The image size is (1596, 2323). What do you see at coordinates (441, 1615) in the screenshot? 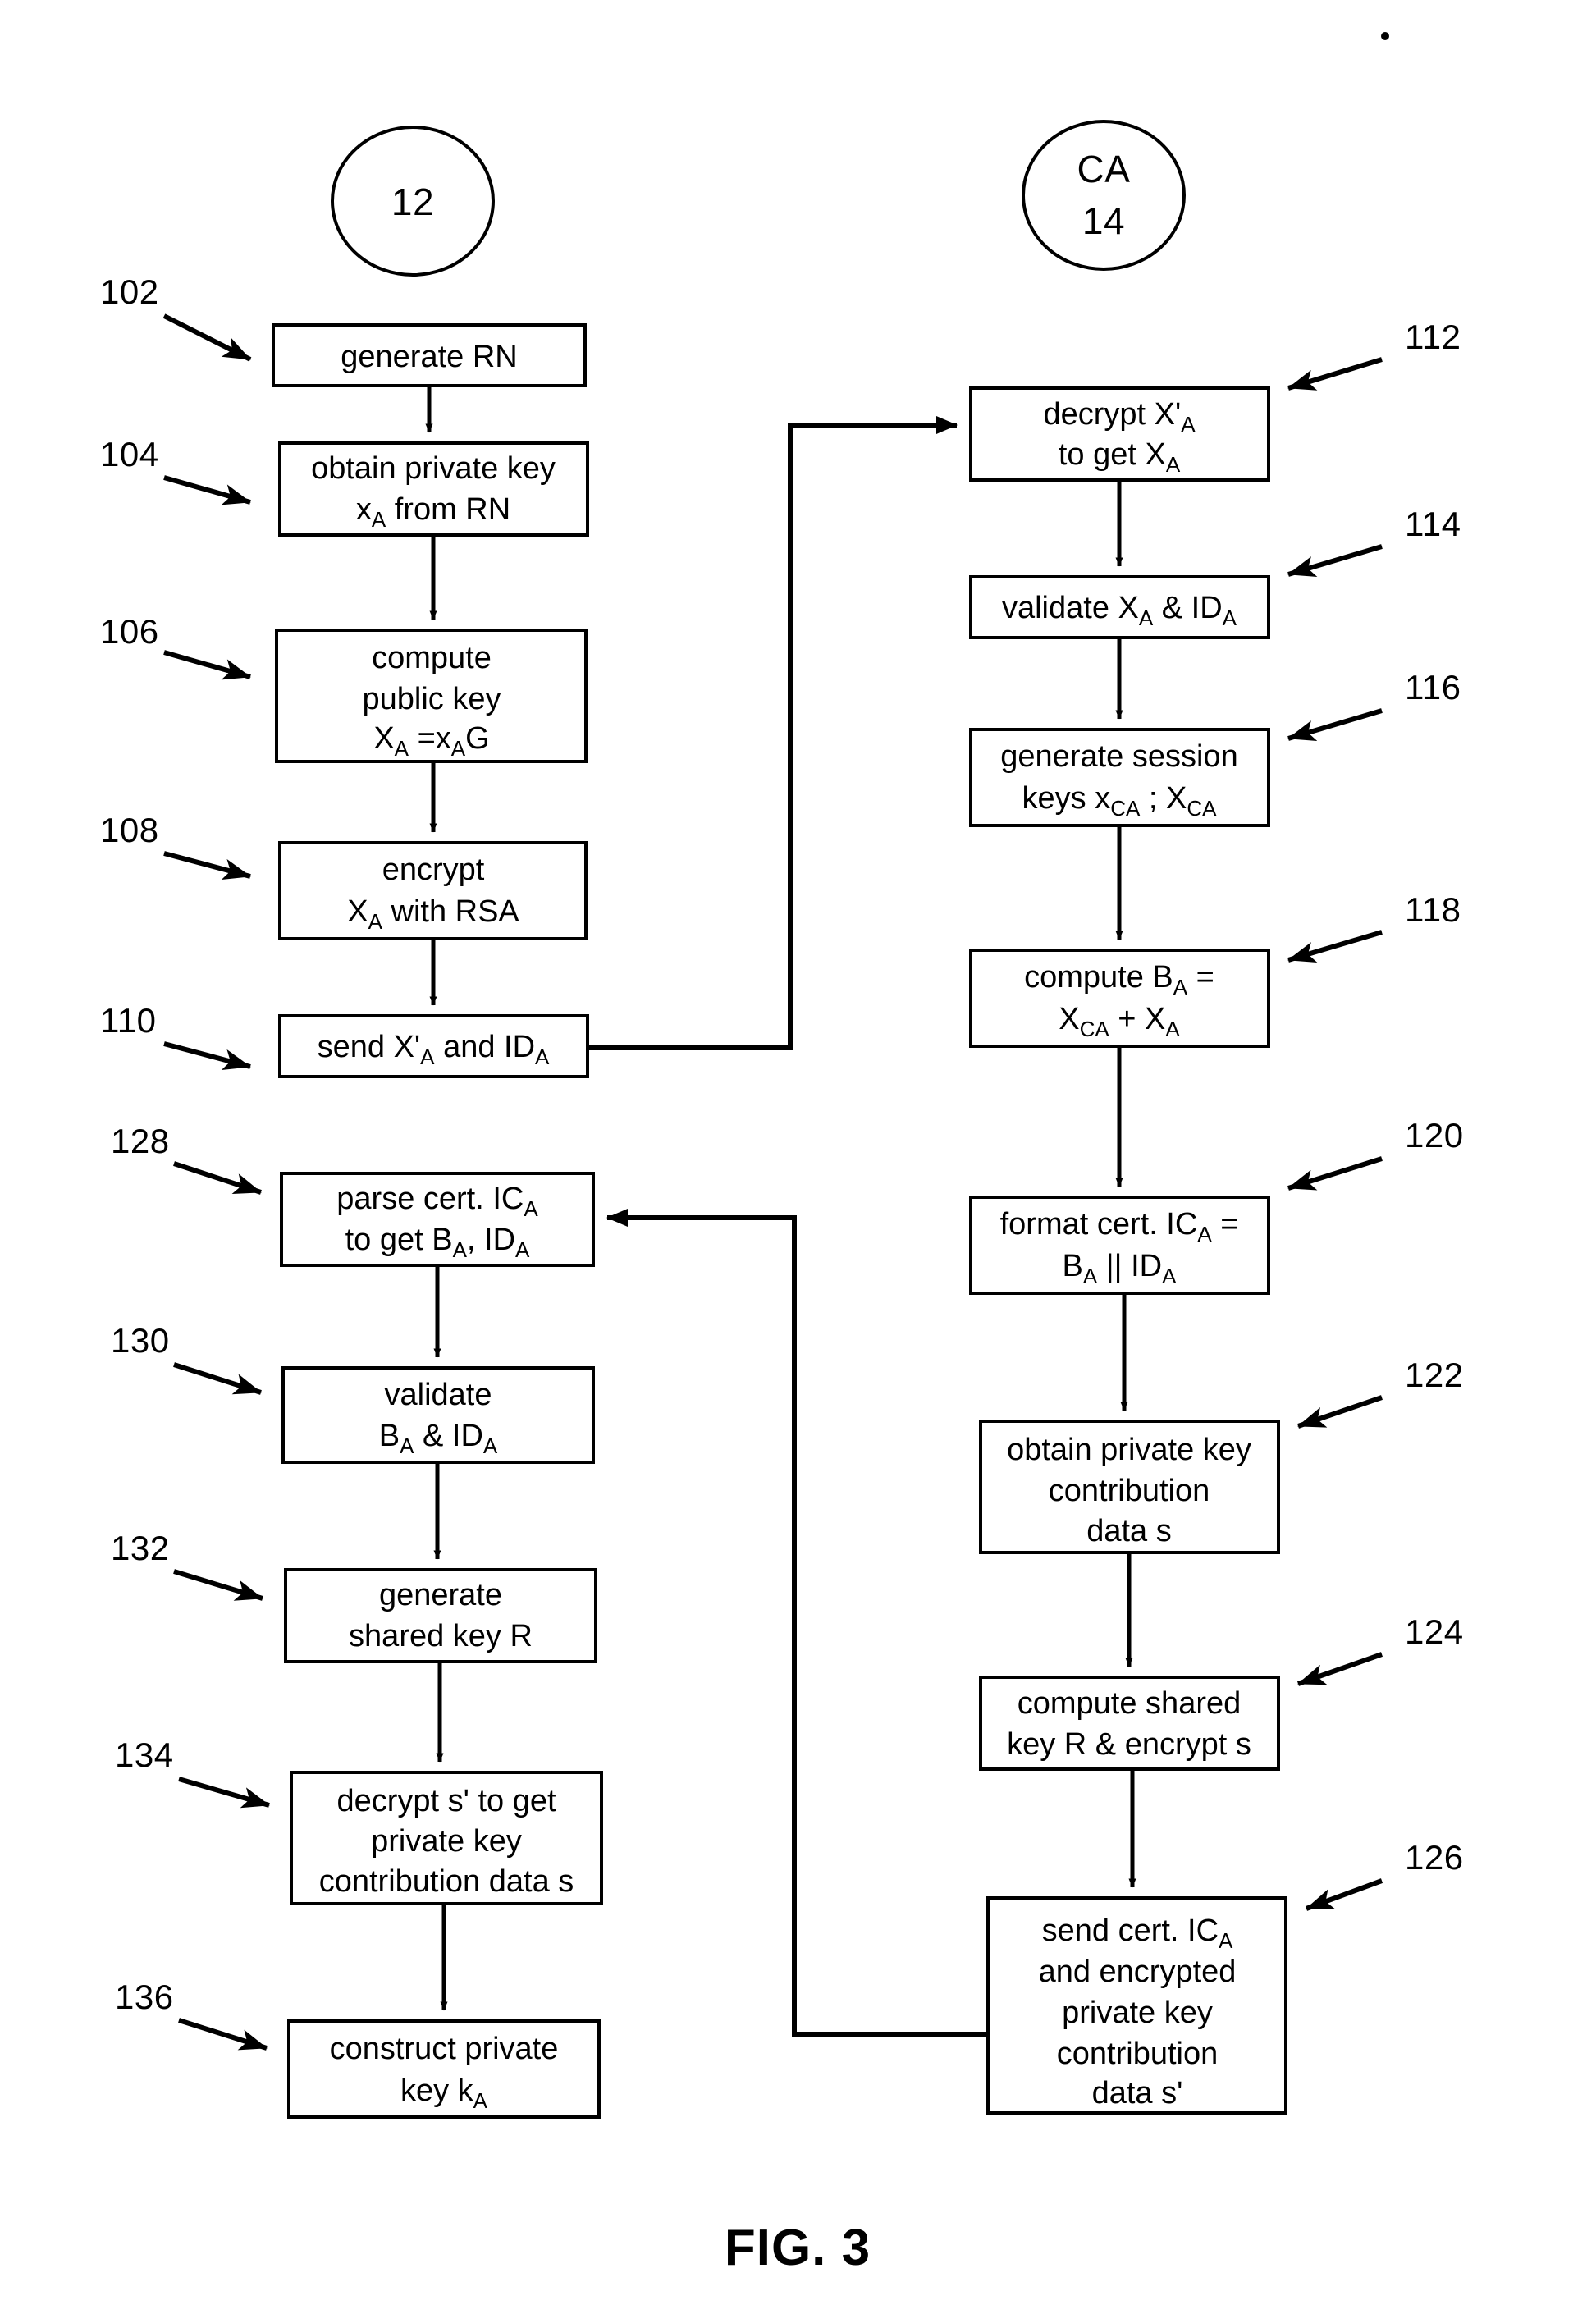
I see `step-box-132: generate shared key R` at bounding box center [441, 1615].